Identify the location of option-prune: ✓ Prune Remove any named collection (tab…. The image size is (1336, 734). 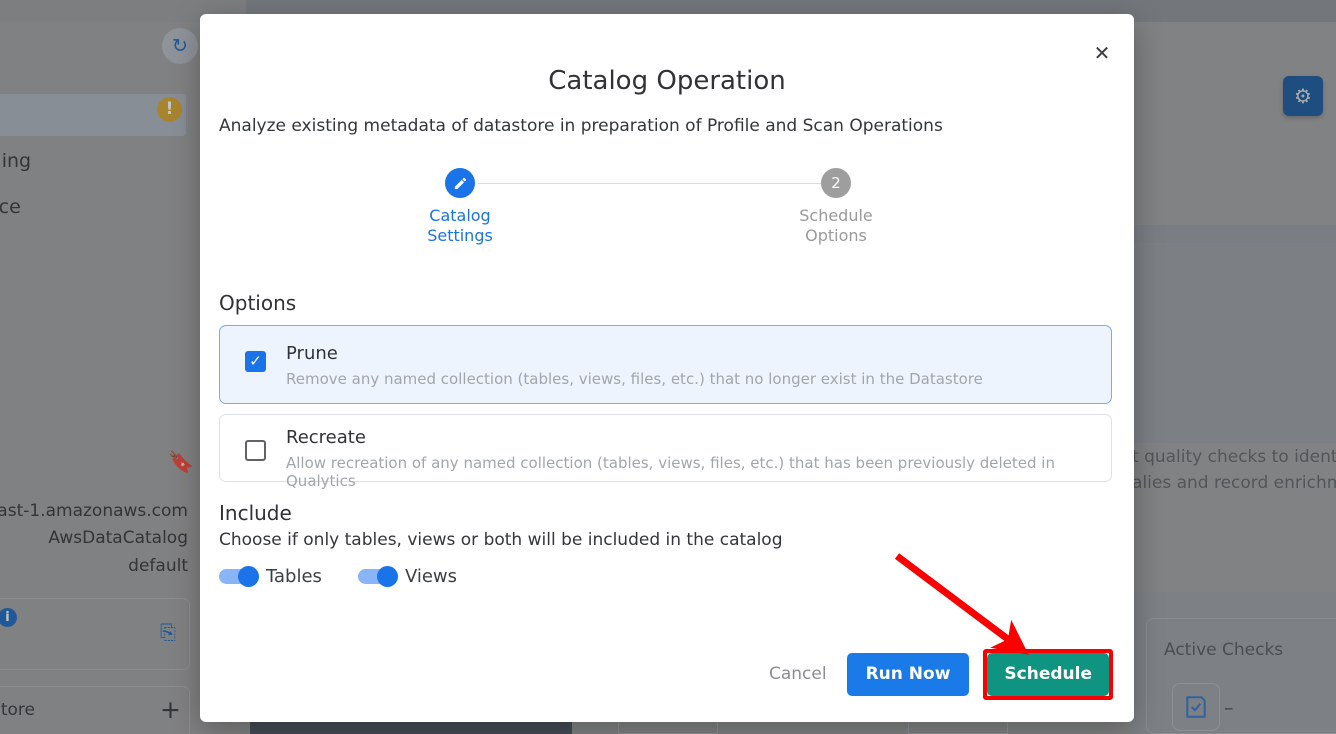
(665, 364).